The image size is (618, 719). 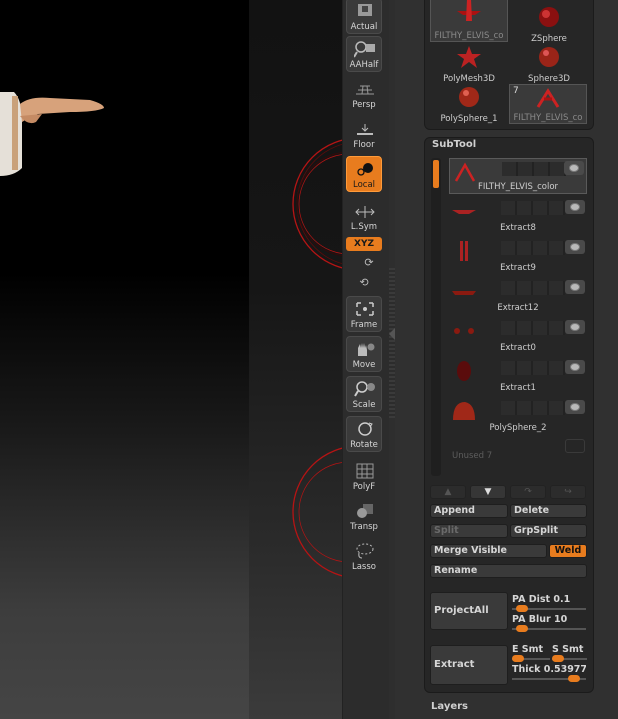 What do you see at coordinates (568, 492) in the screenshot?
I see `redo-arrow-button: ↪` at bounding box center [568, 492].